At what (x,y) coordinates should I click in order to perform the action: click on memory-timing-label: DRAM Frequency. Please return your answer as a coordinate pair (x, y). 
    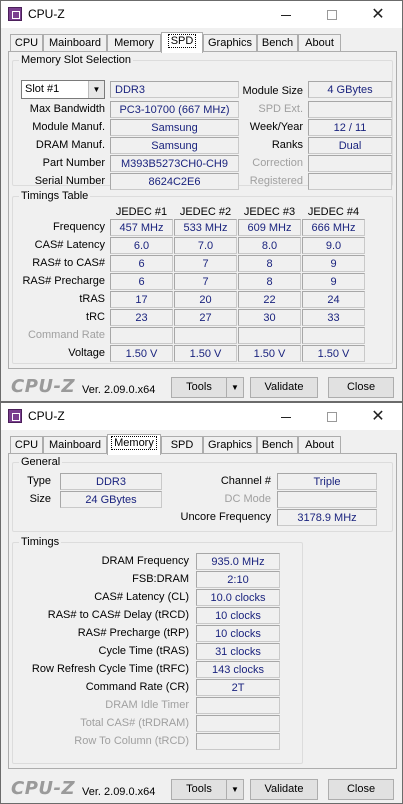
    Looking at the image, I should click on (145, 561).